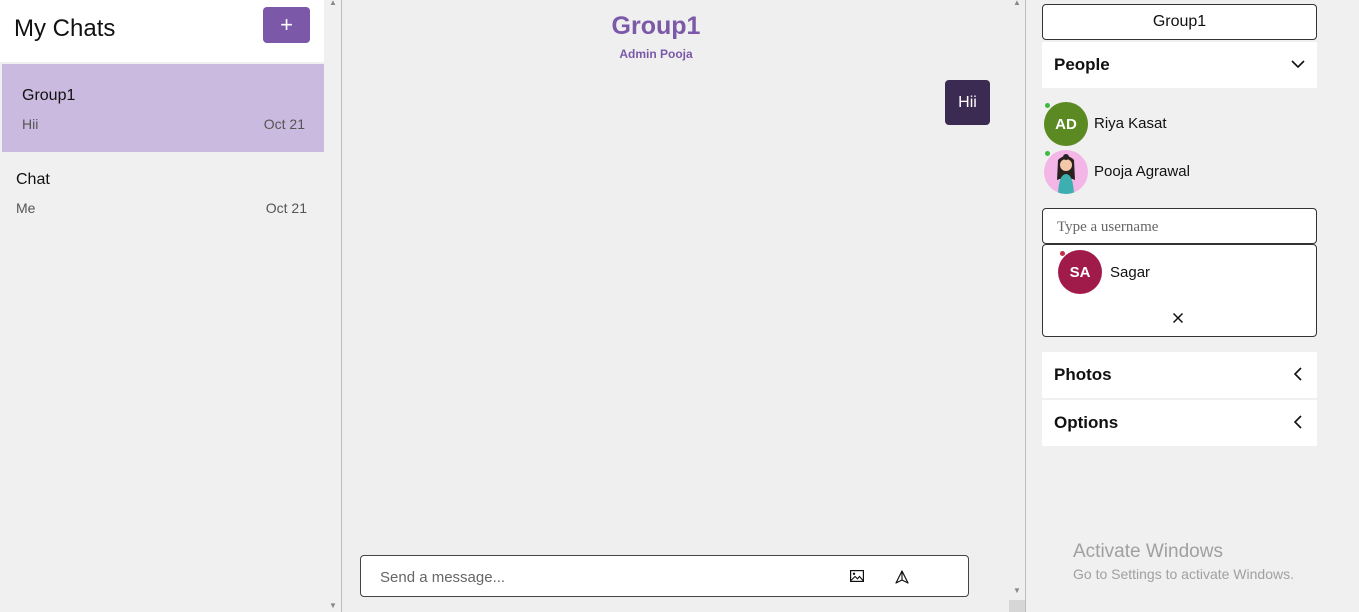 This screenshot has width=1359, height=612. Describe the element at coordinates (1148, 551) in the screenshot. I see `activate-windows-title: Activate Windows` at that location.